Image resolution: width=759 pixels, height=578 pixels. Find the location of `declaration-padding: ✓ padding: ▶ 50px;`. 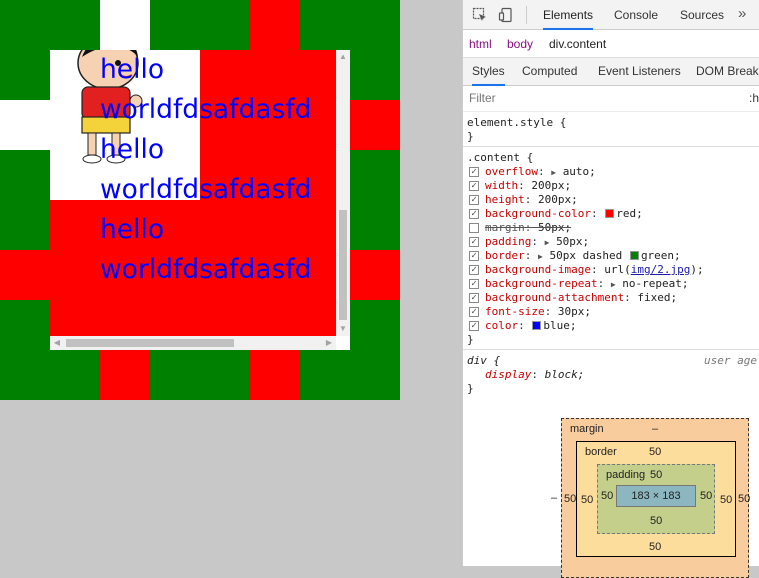

declaration-padding: ✓ padding: ▶ 50px; is located at coordinates (613, 242).